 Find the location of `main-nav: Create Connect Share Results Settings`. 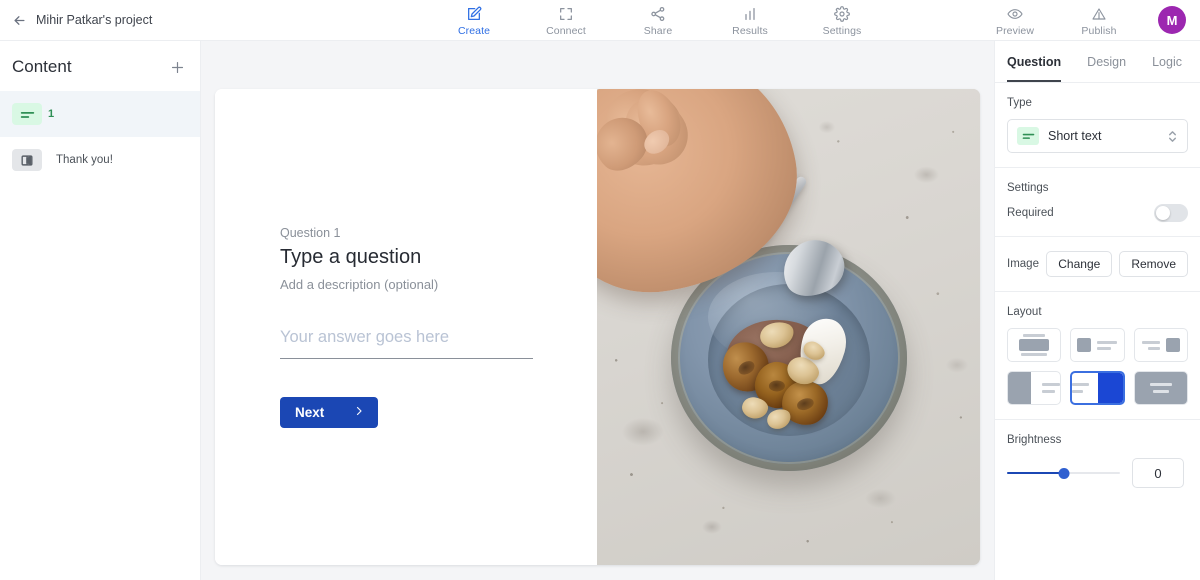

main-nav: Create Connect Share Results Settings is located at coordinates (658, 20).